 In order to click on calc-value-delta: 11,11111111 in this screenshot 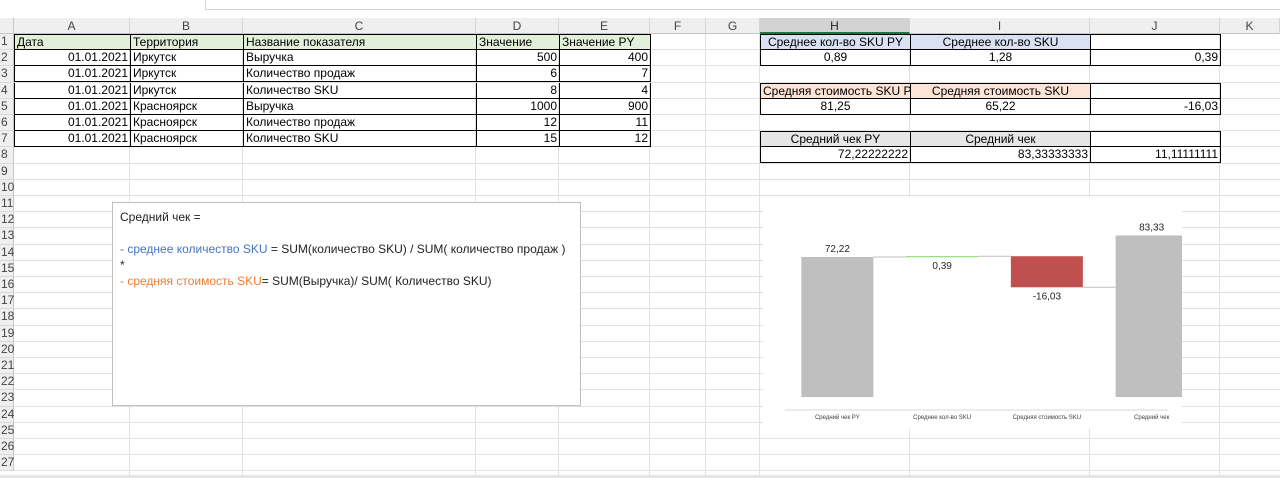, I will do `click(1155, 155)`.